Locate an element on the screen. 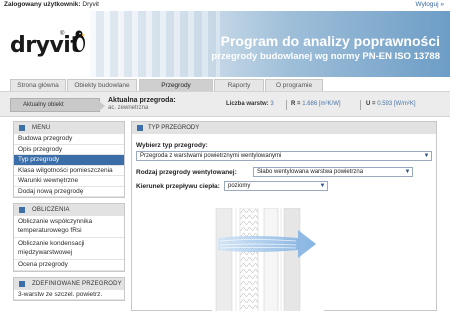 This screenshot has height=311, width=450. current-object-label: Aktualny obiekt is located at coordinates (43, 105).